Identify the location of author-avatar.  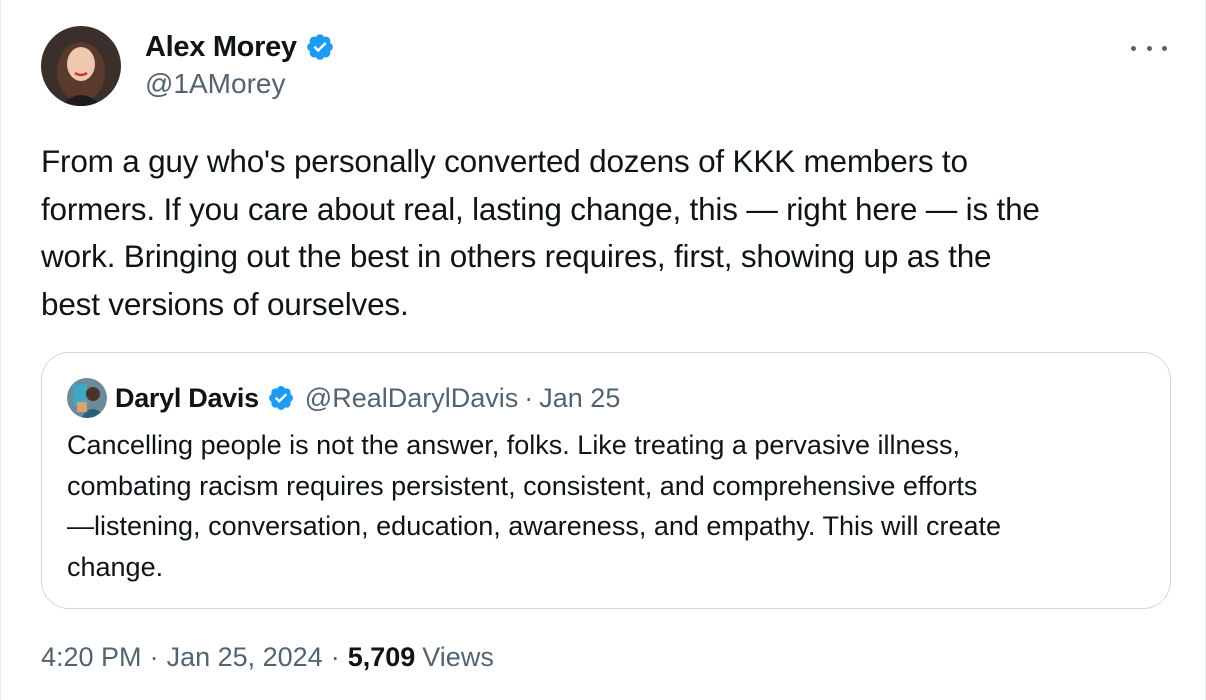
(81, 66).